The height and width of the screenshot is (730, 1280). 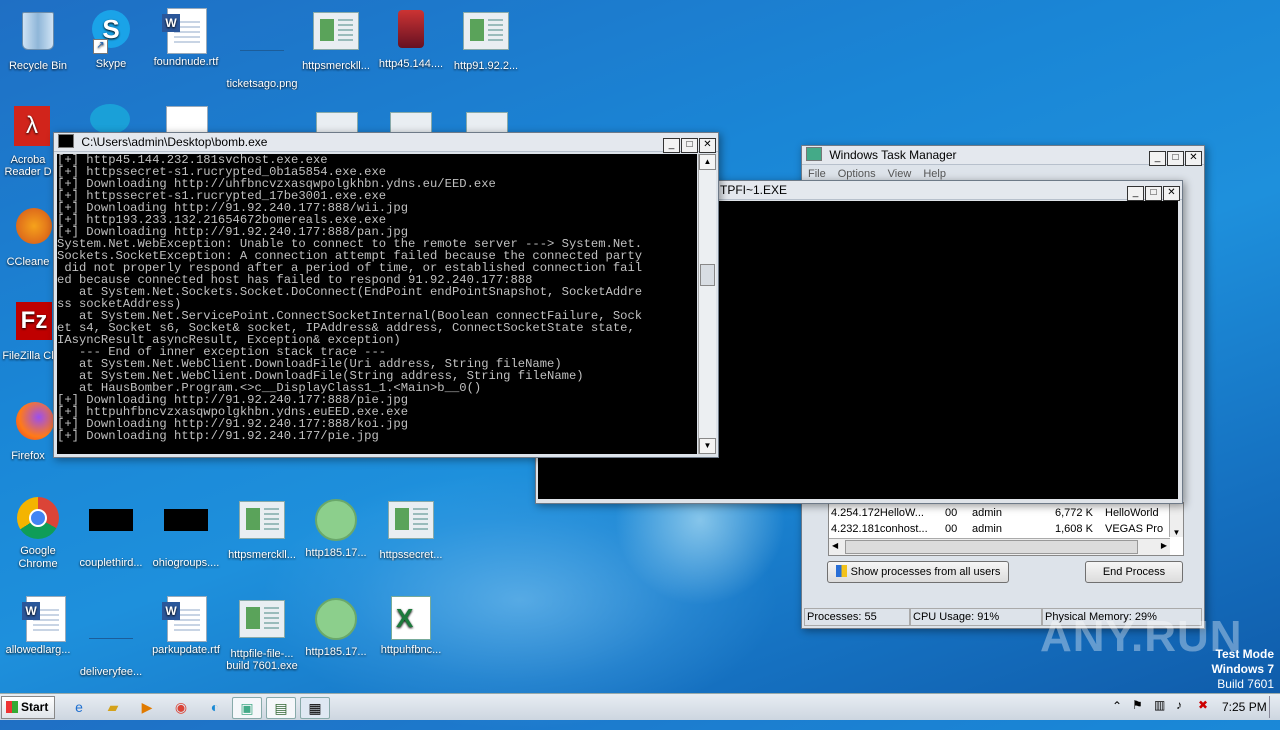 What do you see at coordinates (877, 174) in the screenshot?
I see `task-manager-menubar: File Options View Help` at bounding box center [877, 174].